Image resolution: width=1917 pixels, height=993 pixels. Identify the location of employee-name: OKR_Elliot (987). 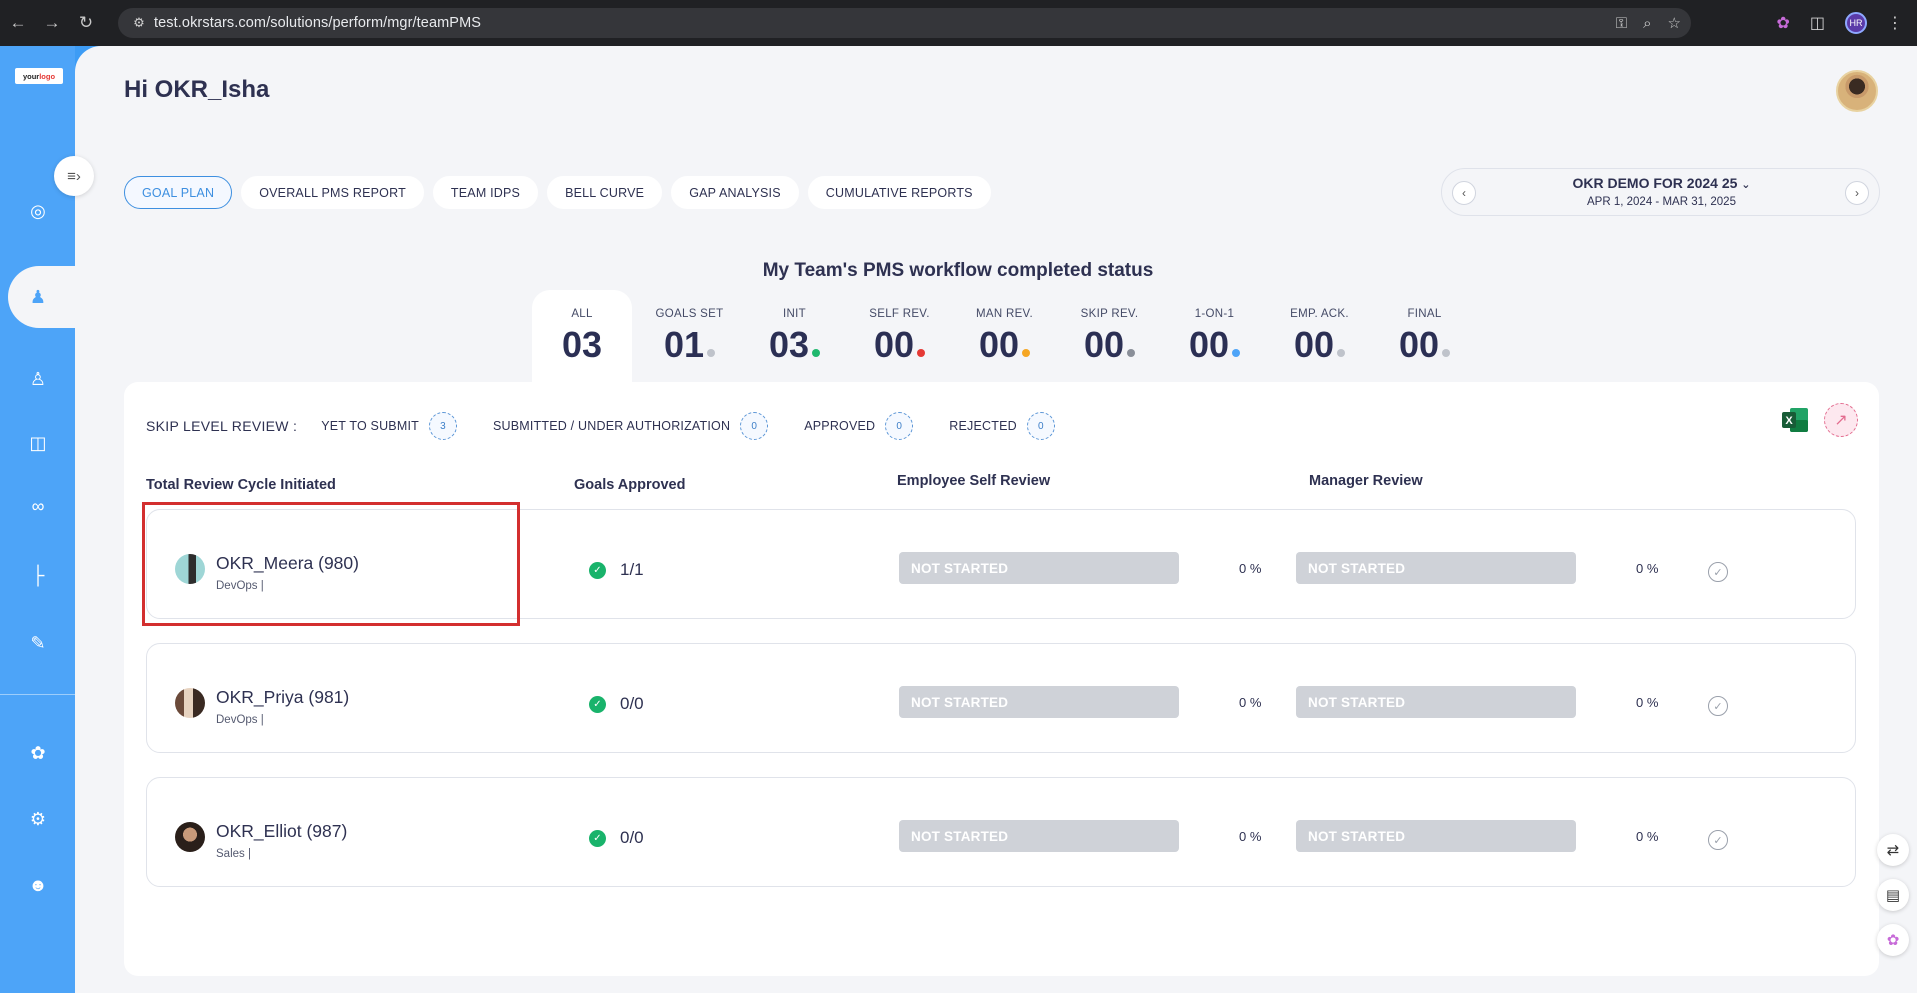
(281, 831).